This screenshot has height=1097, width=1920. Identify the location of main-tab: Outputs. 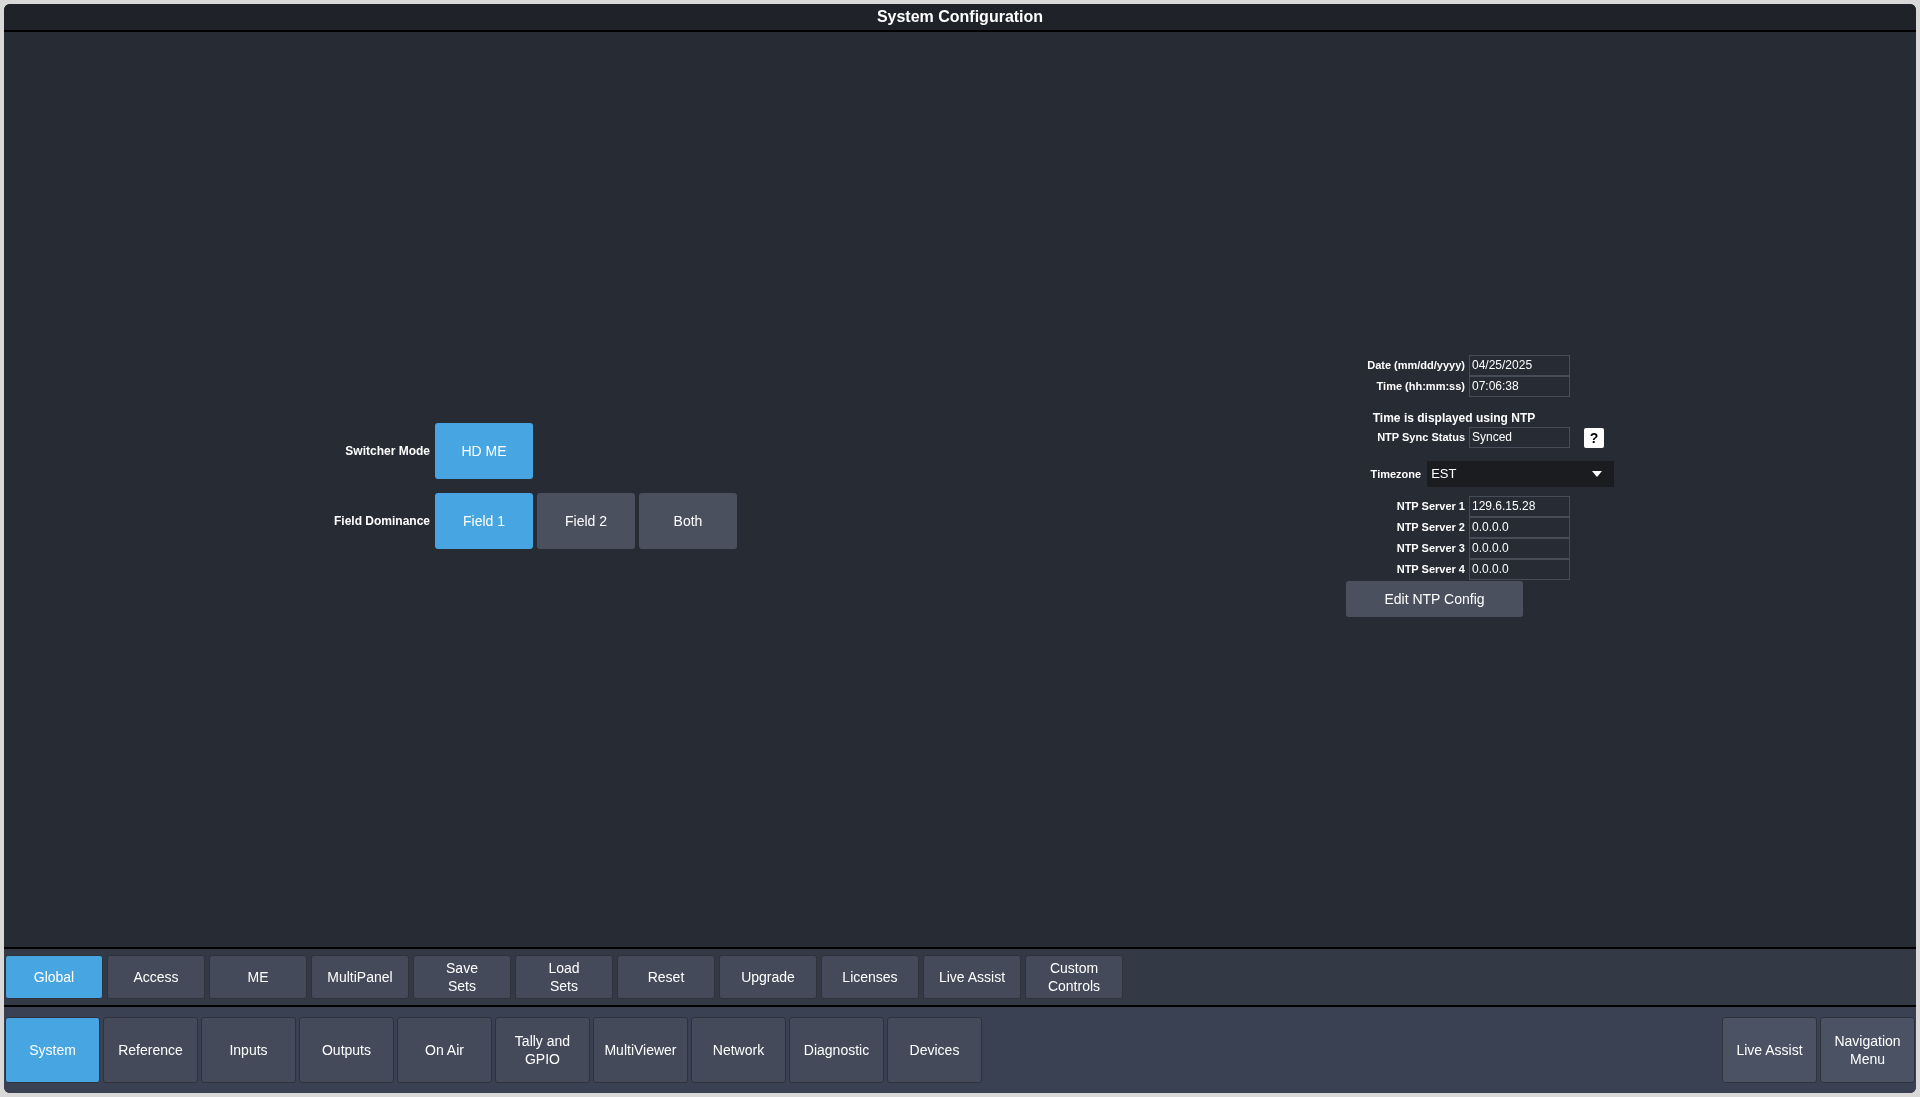
(346, 1050).